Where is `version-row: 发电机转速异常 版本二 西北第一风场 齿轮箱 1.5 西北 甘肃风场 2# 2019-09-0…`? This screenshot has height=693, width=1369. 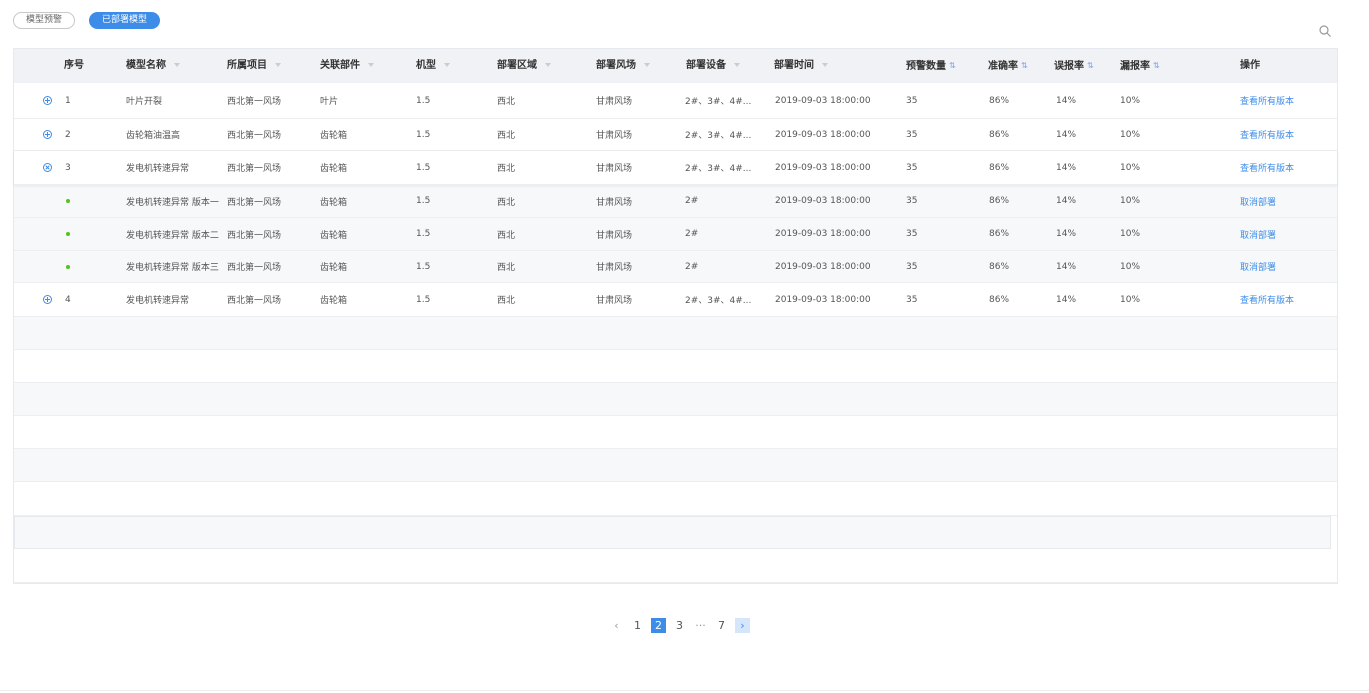 version-row: 发电机转速异常 版本二 西北第一风场 齿轮箱 1.5 西北 甘肃风场 2# 2019-09-0… is located at coordinates (675, 234).